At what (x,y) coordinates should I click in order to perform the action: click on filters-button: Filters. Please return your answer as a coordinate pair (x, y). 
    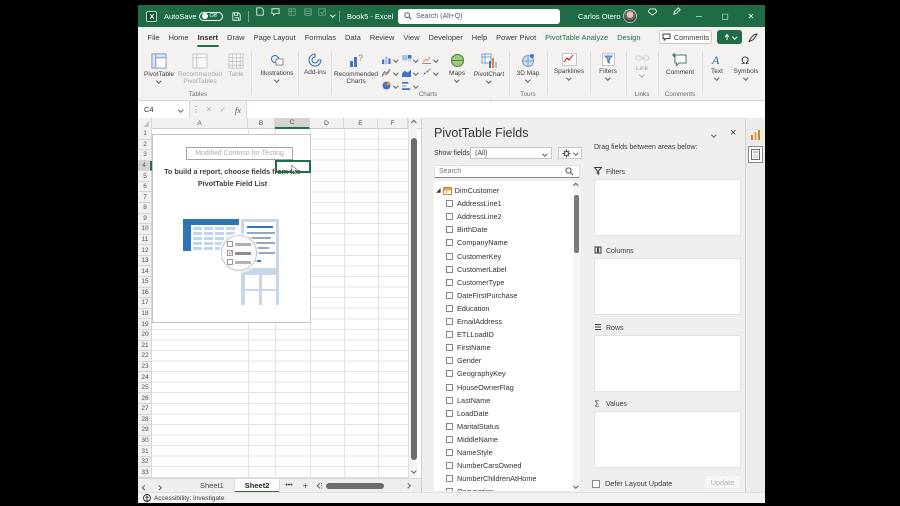
    Looking at the image, I should click on (608, 67).